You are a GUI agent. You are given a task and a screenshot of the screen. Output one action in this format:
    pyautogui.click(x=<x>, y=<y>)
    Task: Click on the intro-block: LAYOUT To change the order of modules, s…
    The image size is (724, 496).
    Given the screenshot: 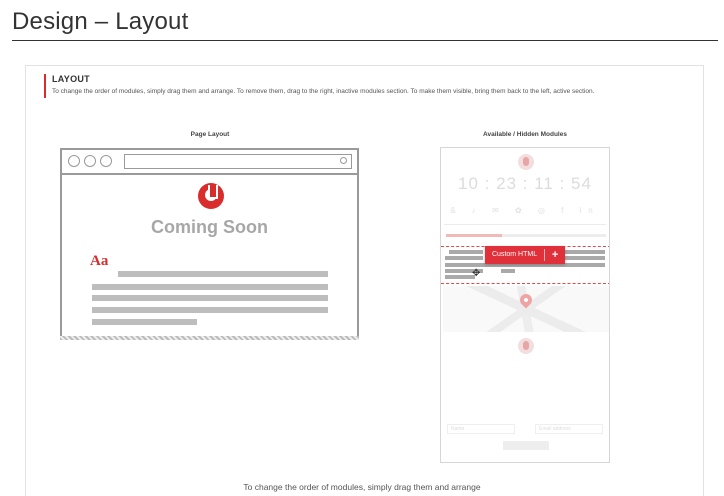 What is the action you would take?
    pyautogui.click(x=369, y=86)
    